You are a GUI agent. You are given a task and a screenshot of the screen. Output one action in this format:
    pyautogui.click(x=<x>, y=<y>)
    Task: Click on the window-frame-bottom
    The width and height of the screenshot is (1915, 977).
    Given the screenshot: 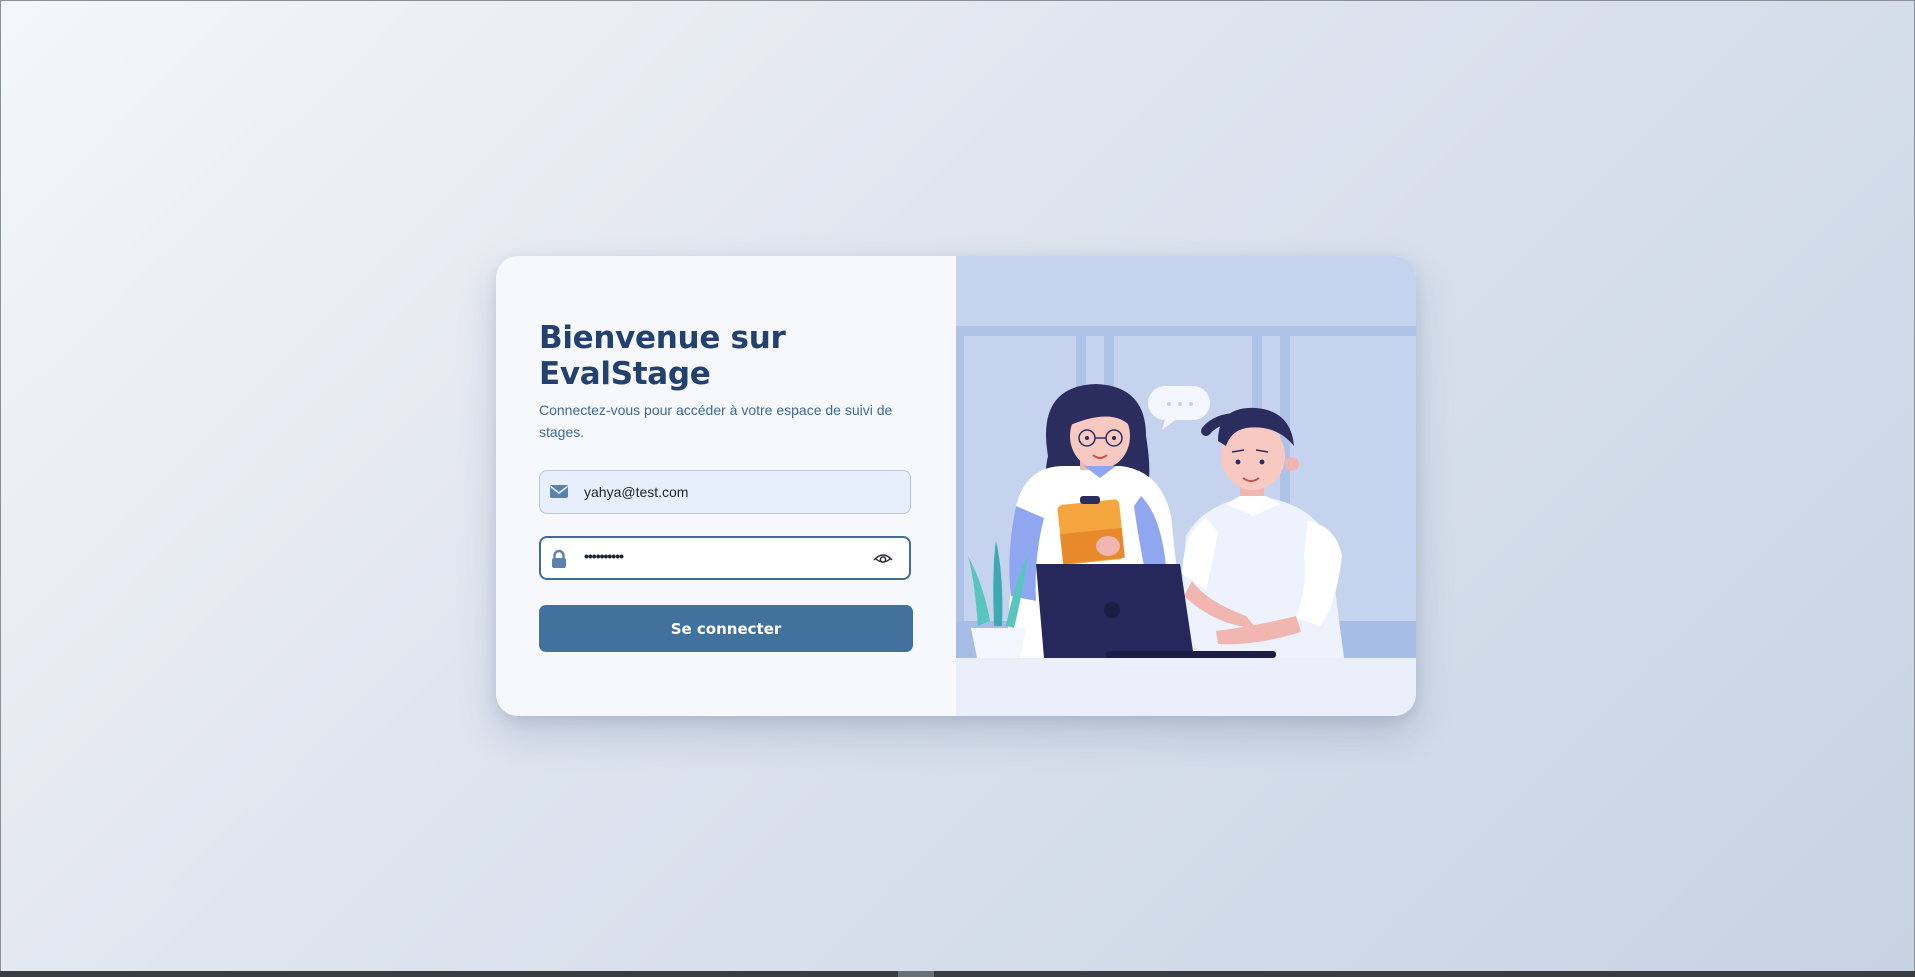 What is the action you would take?
    pyautogui.click(x=957, y=974)
    